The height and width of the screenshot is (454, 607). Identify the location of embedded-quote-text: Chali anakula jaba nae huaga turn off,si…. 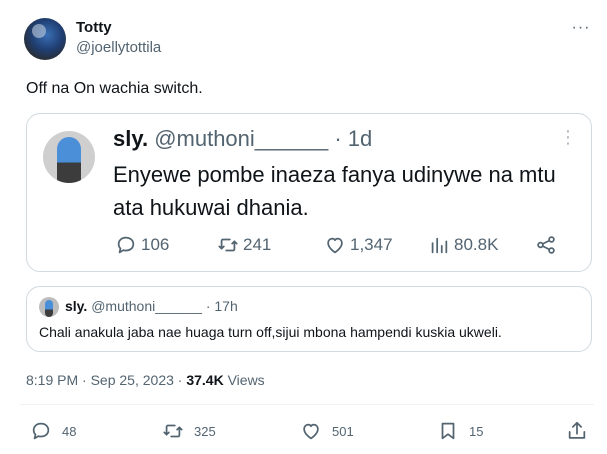
(270, 332).